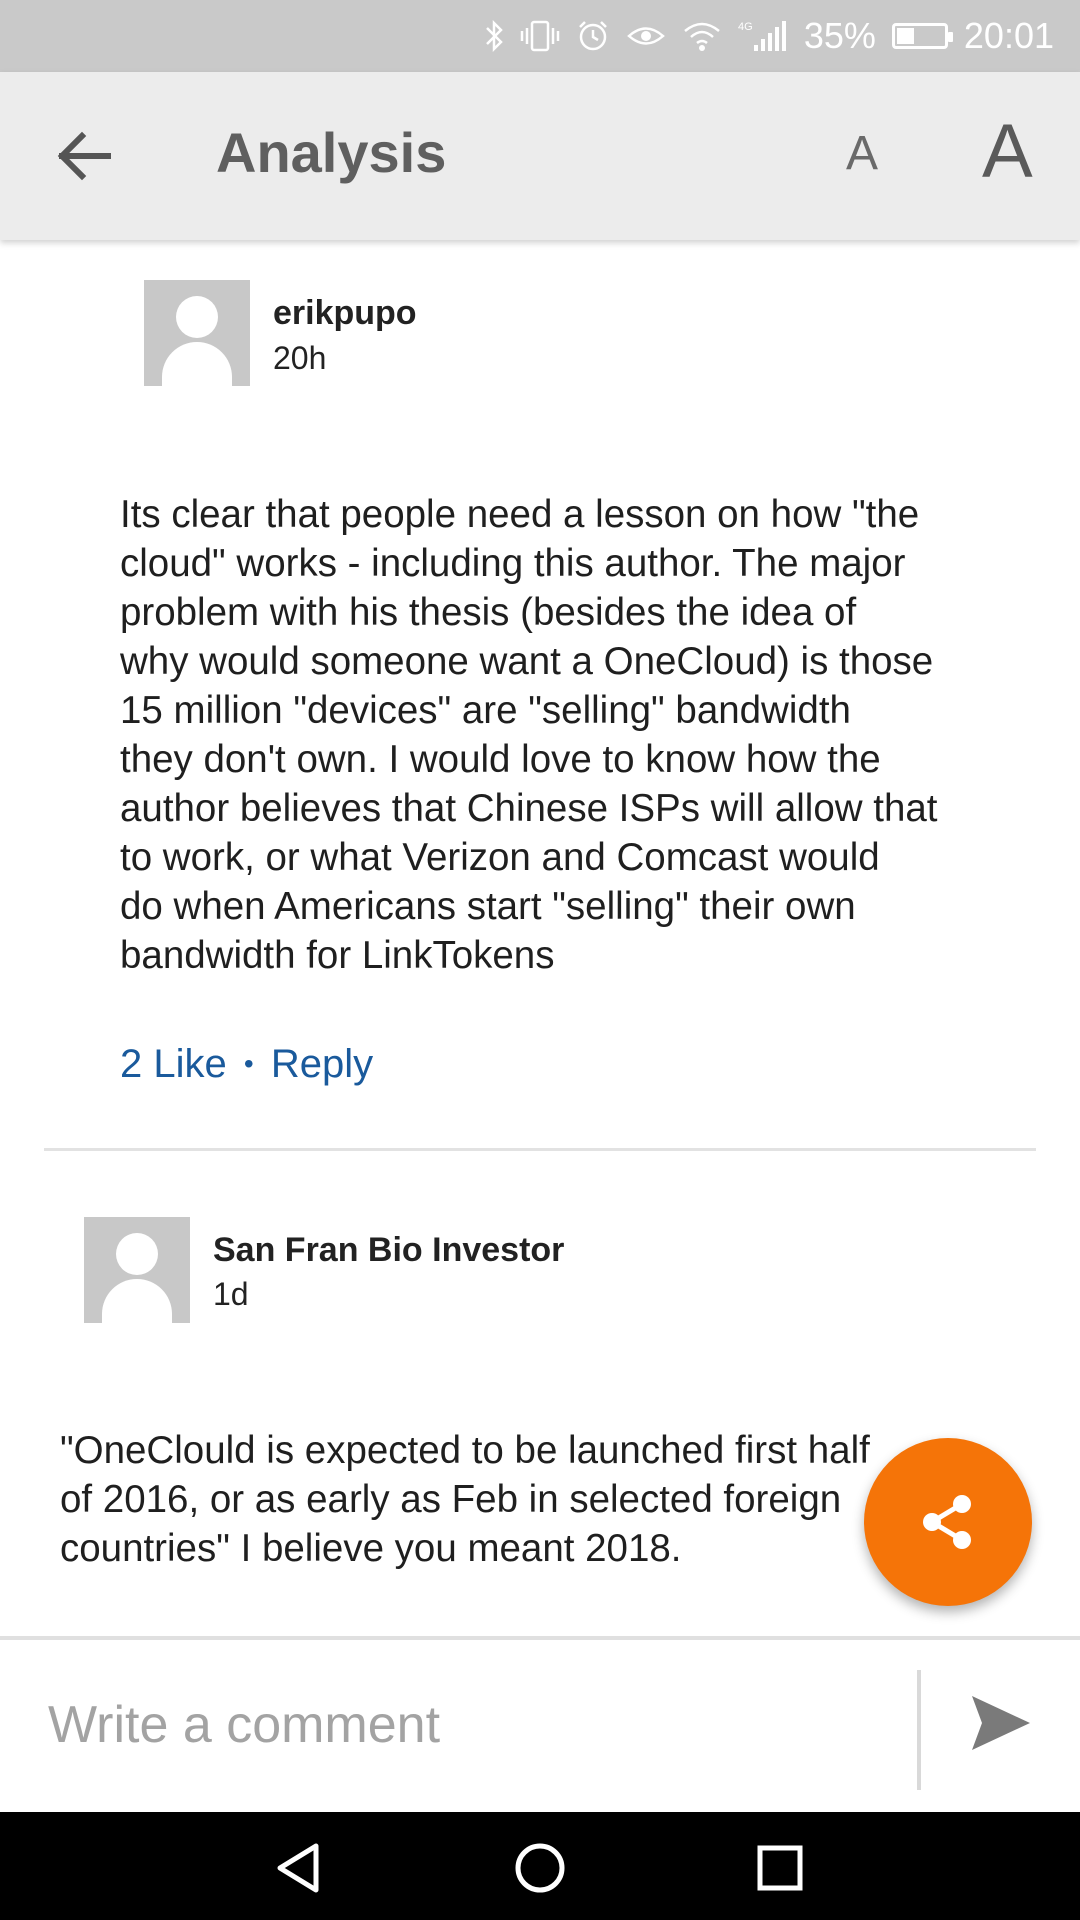 This screenshot has width=1080, height=1920. I want to click on increase-font-button: A, so click(1007, 151).